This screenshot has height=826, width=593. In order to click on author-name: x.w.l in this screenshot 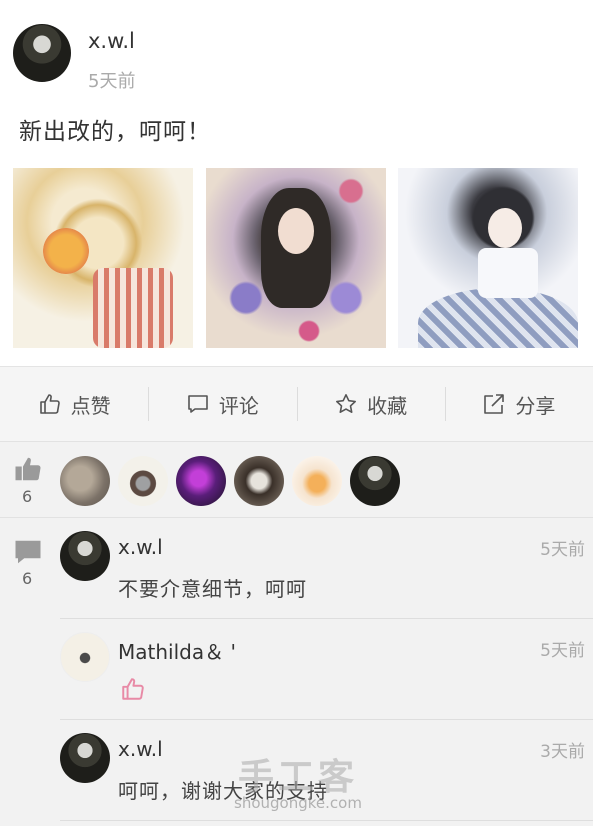, I will do `click(111, 41)`.